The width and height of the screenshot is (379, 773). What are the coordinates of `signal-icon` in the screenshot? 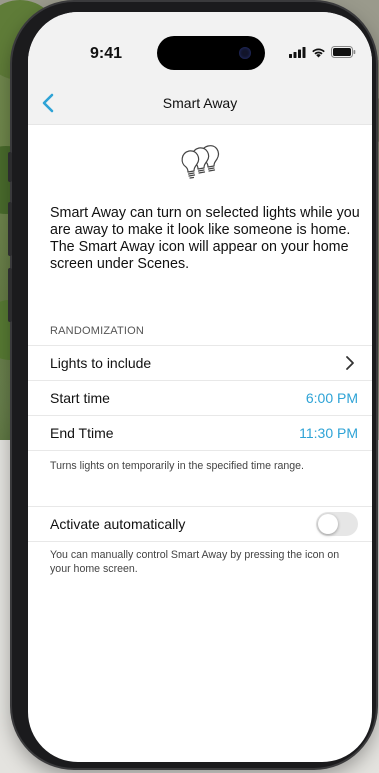 It's located at (297, 52).